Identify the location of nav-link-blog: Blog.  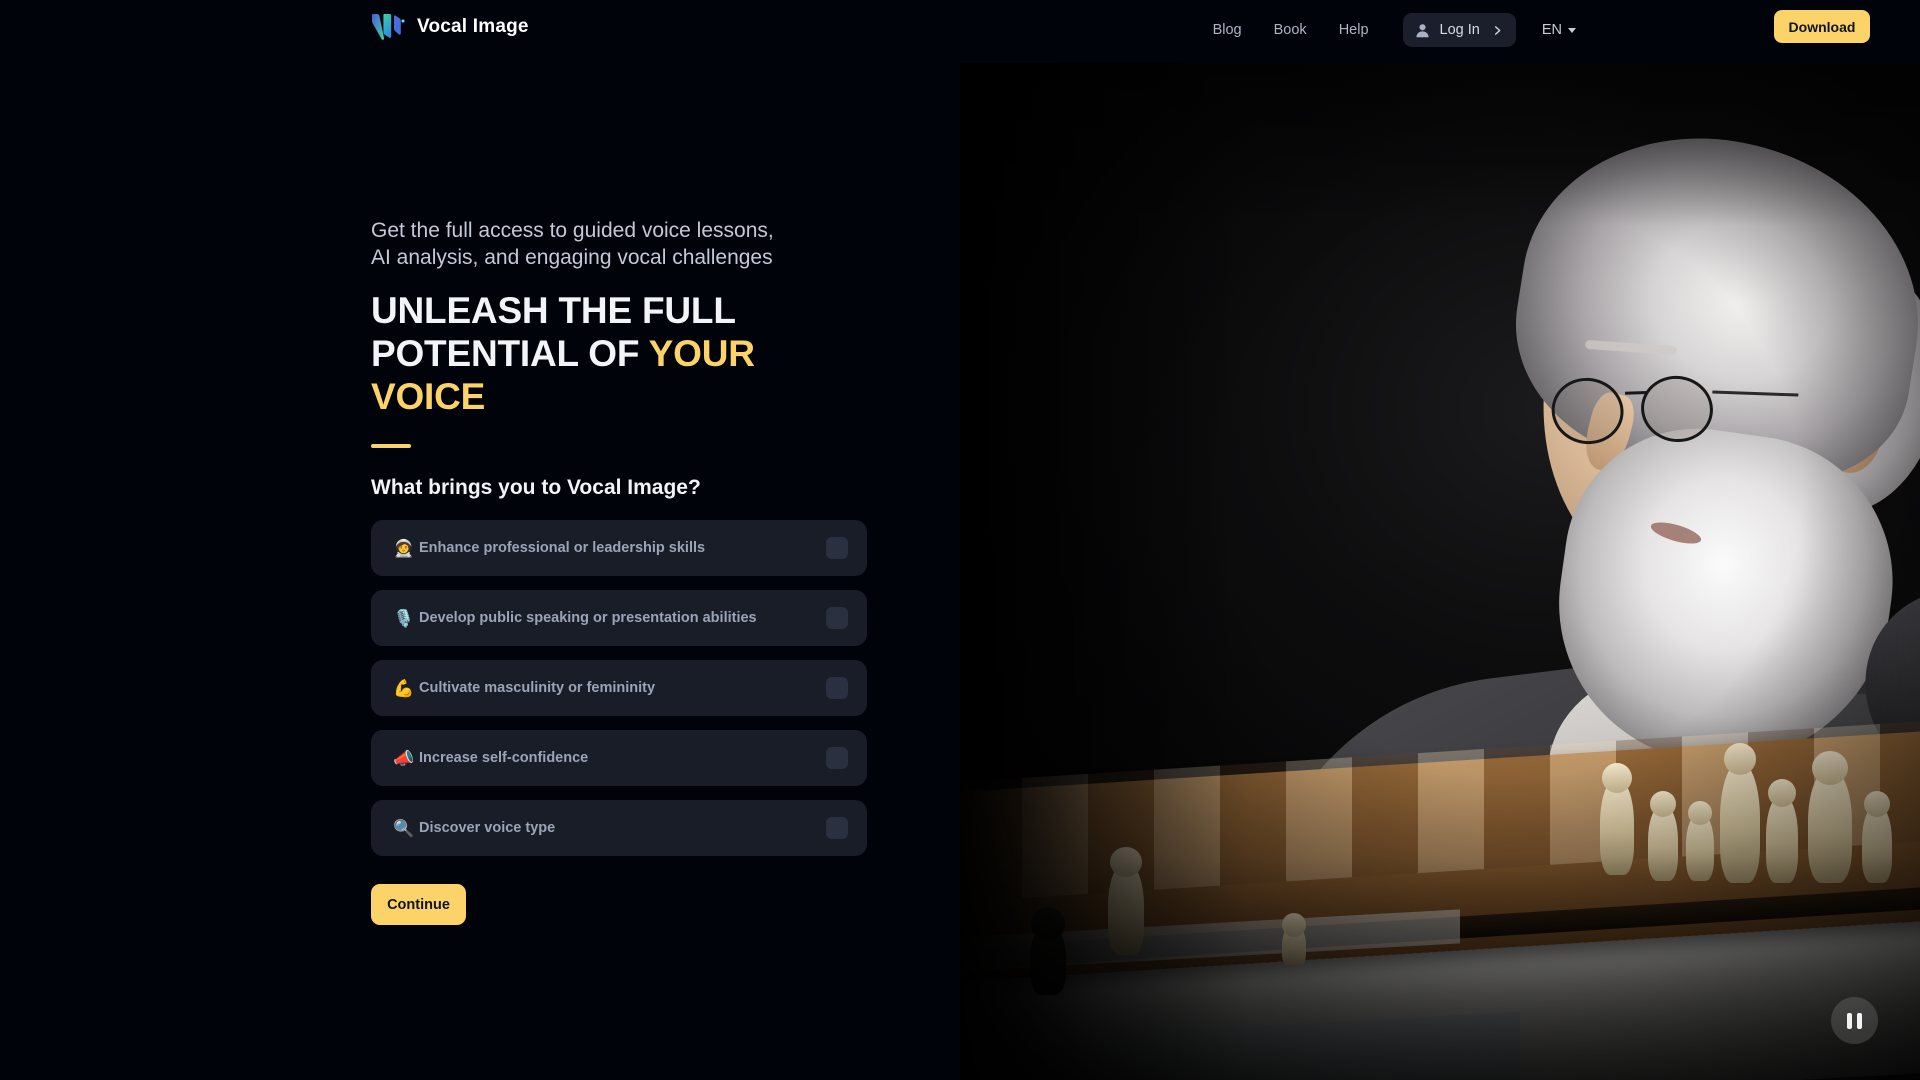
(1227, 30).